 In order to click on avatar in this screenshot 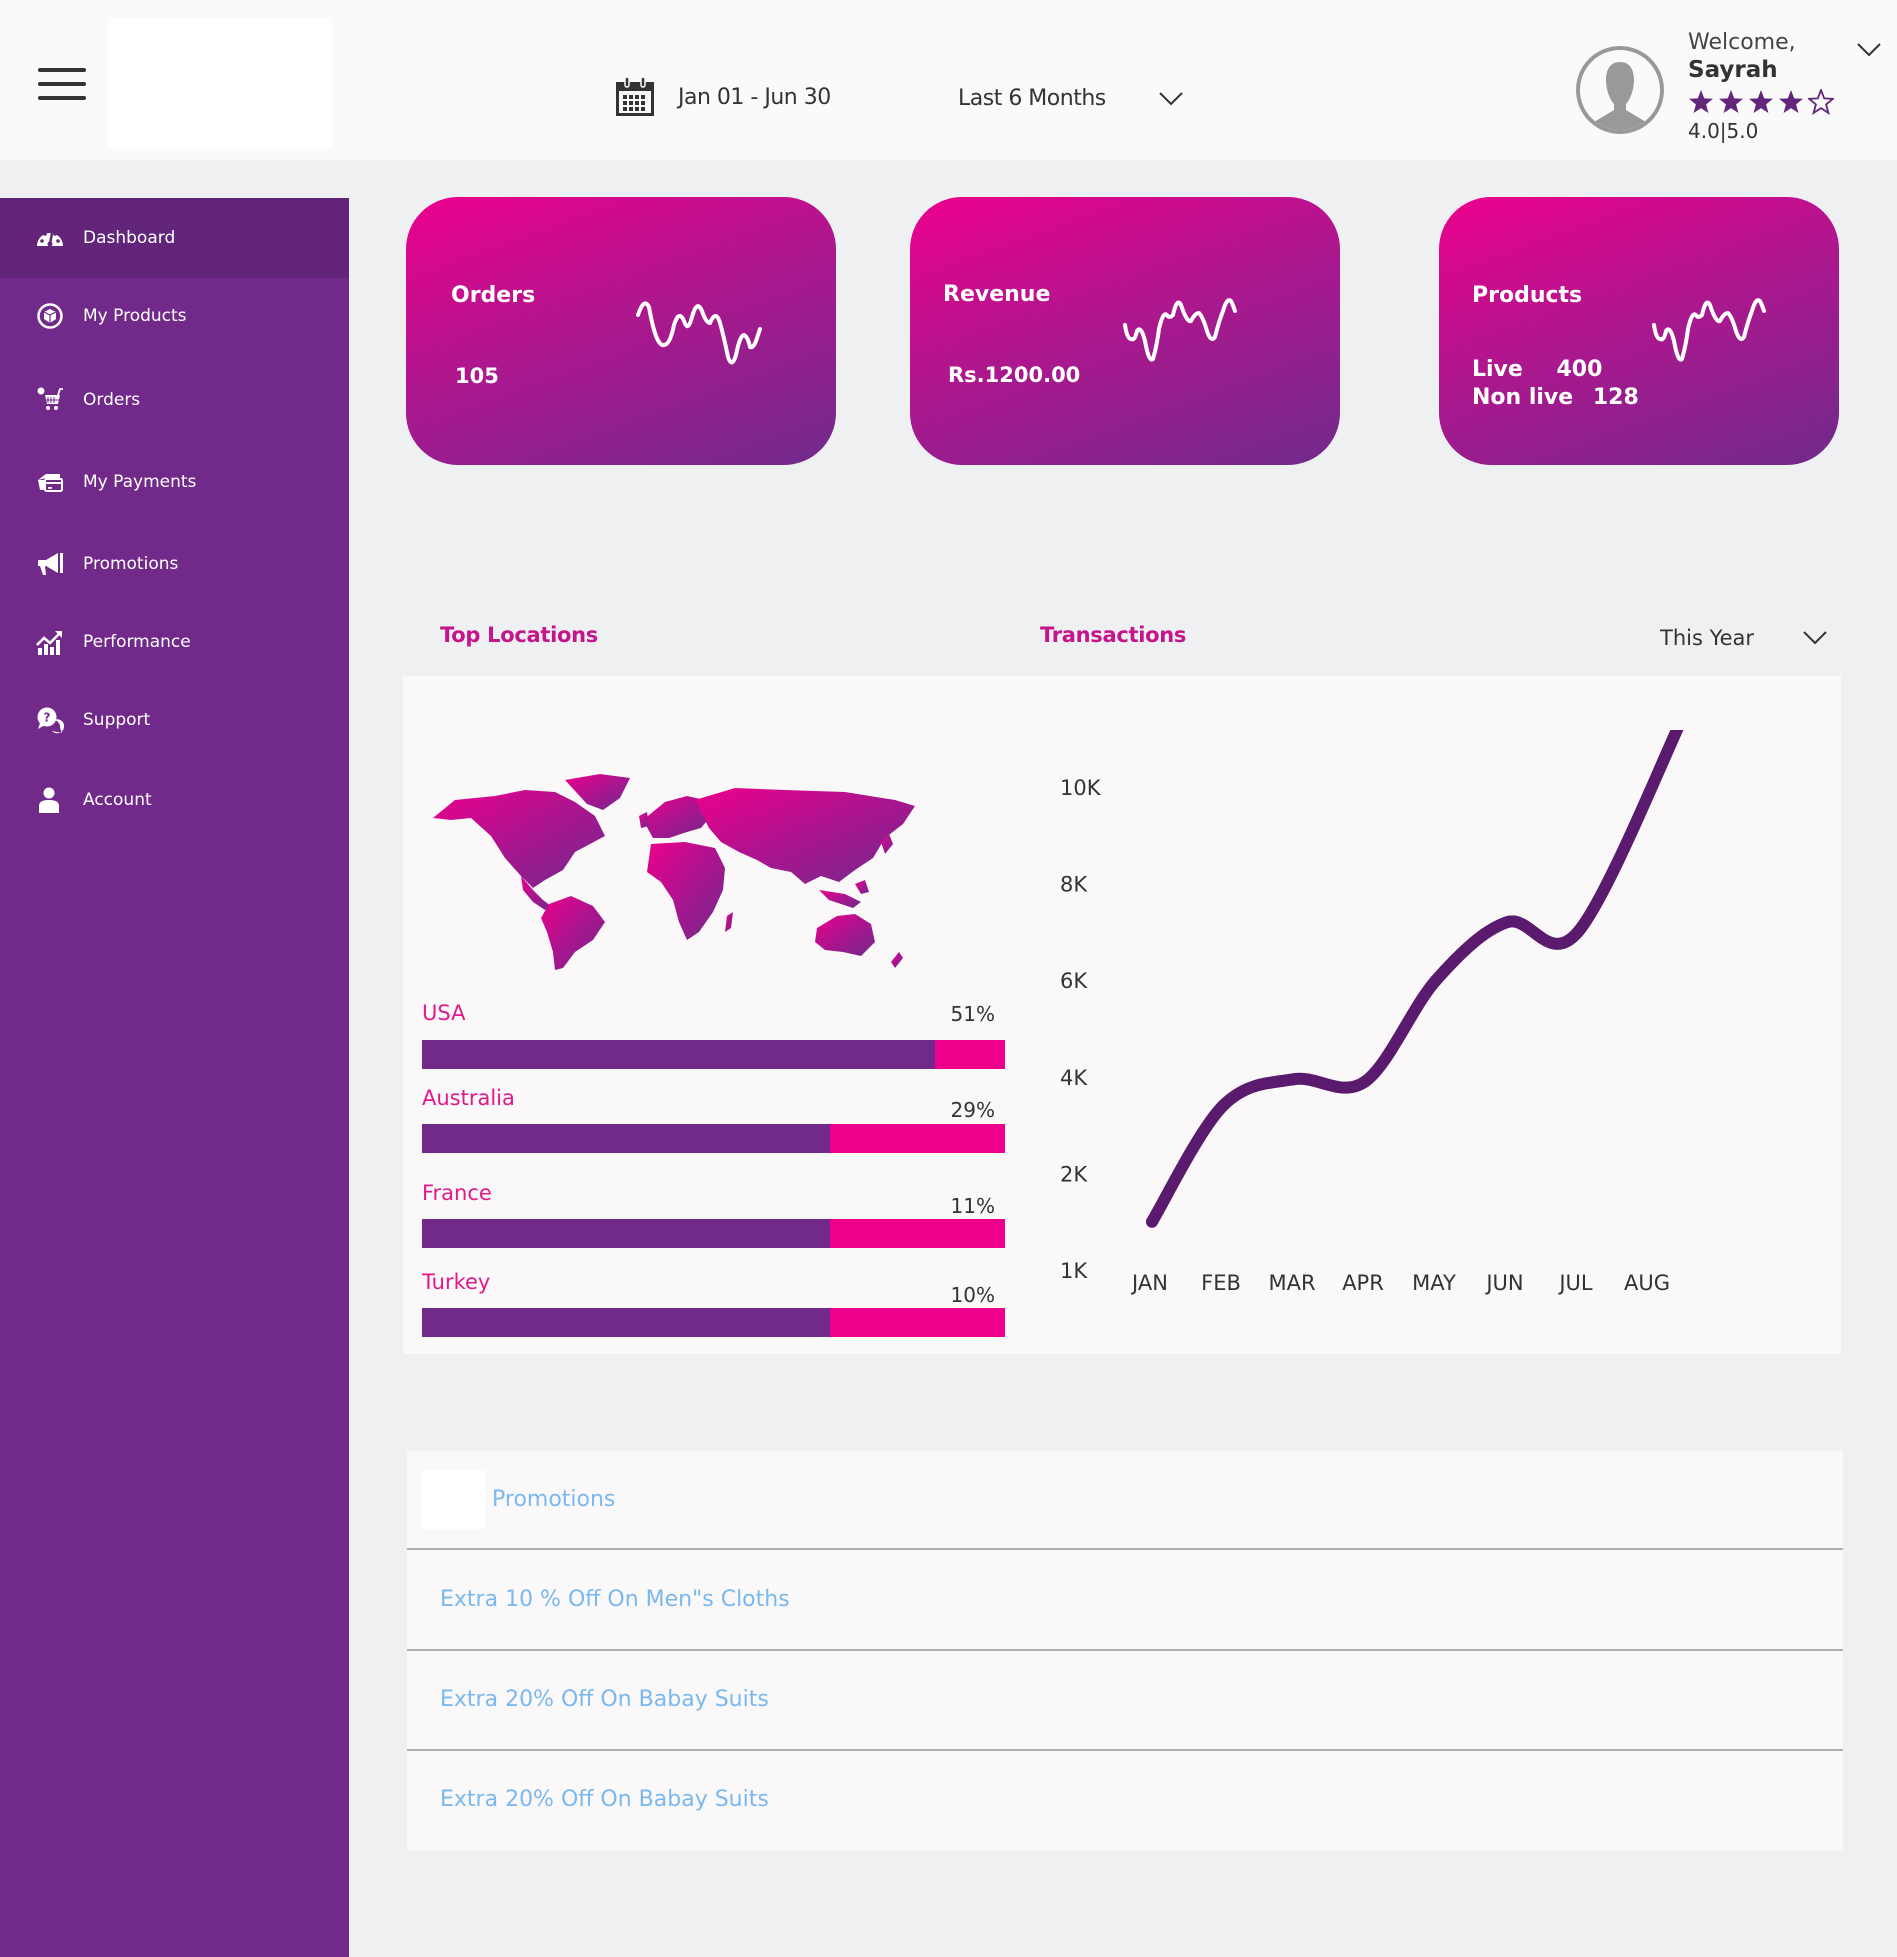, I will do `click(1620, 90)`.